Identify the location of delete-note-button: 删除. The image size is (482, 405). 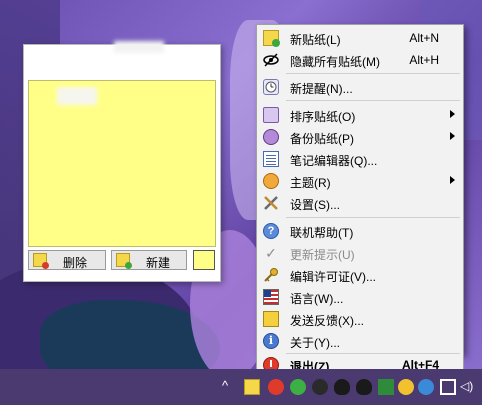
(67, 260).